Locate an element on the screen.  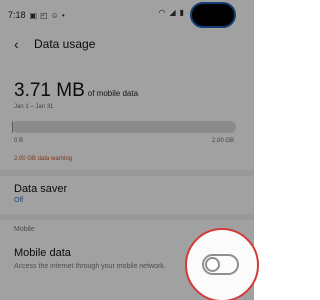
mobile-data-toggle is located at coordinates (220, 264).